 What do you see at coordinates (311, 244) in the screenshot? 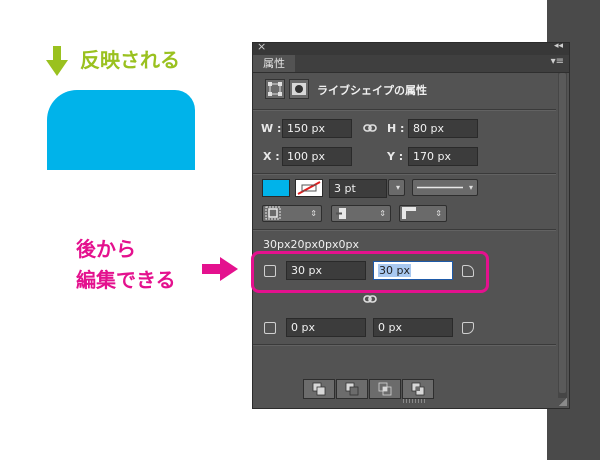
I see `corner-radius-summary: 30px20px0px0px` at bounding box center [311, 244].